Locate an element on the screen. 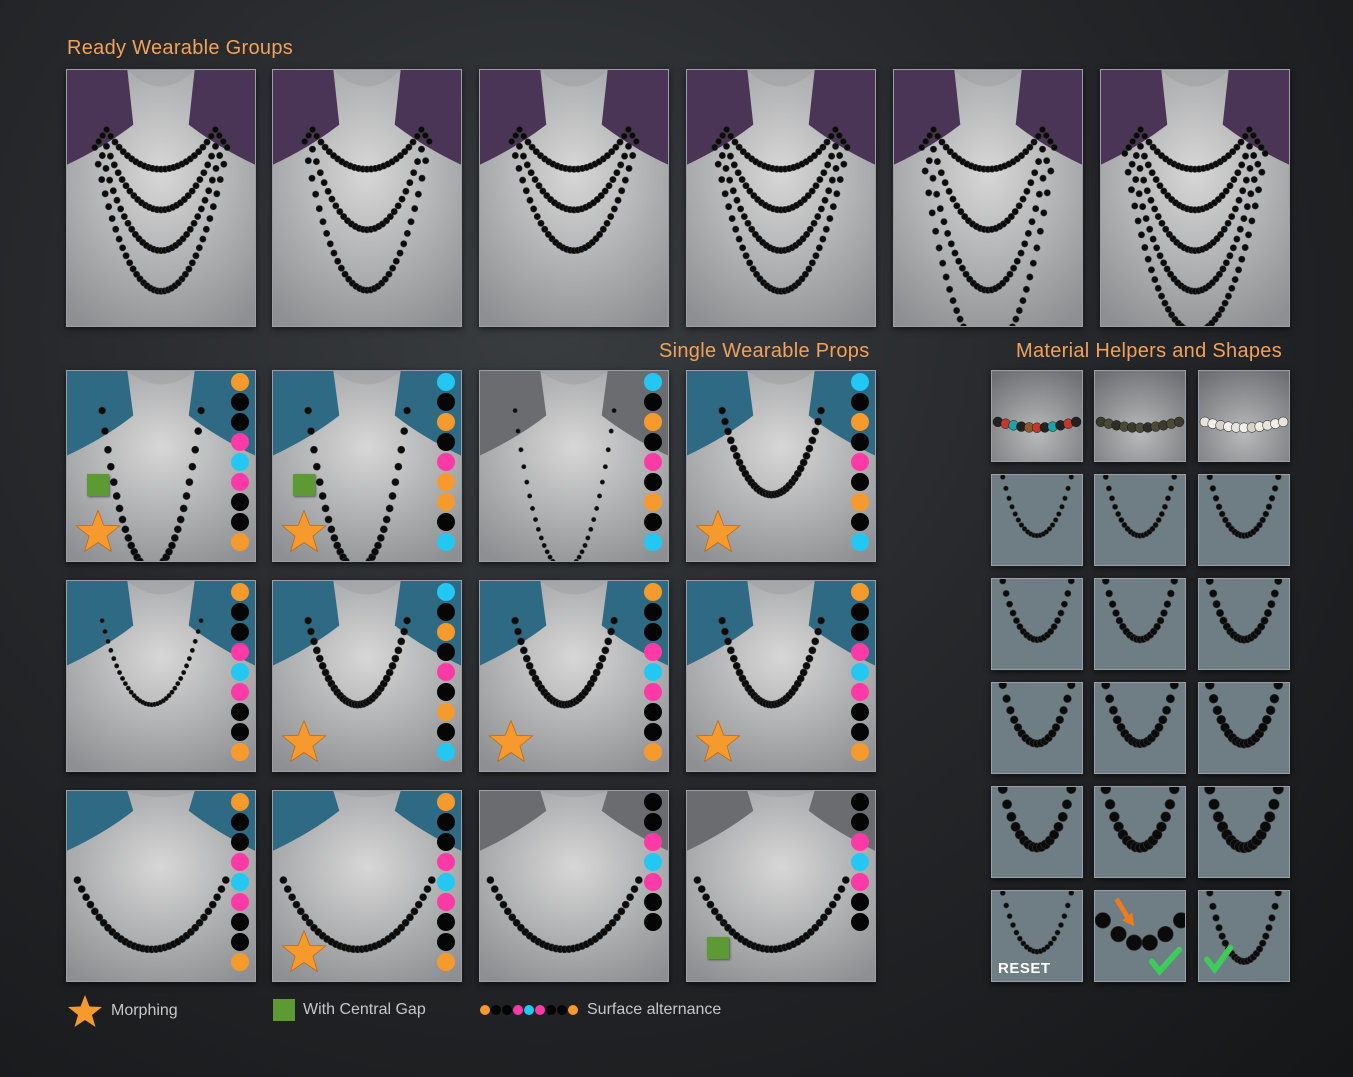 This screenshot has height=1077, width=1353. alternance-dots-icon is located at coordinates (529, 1010).